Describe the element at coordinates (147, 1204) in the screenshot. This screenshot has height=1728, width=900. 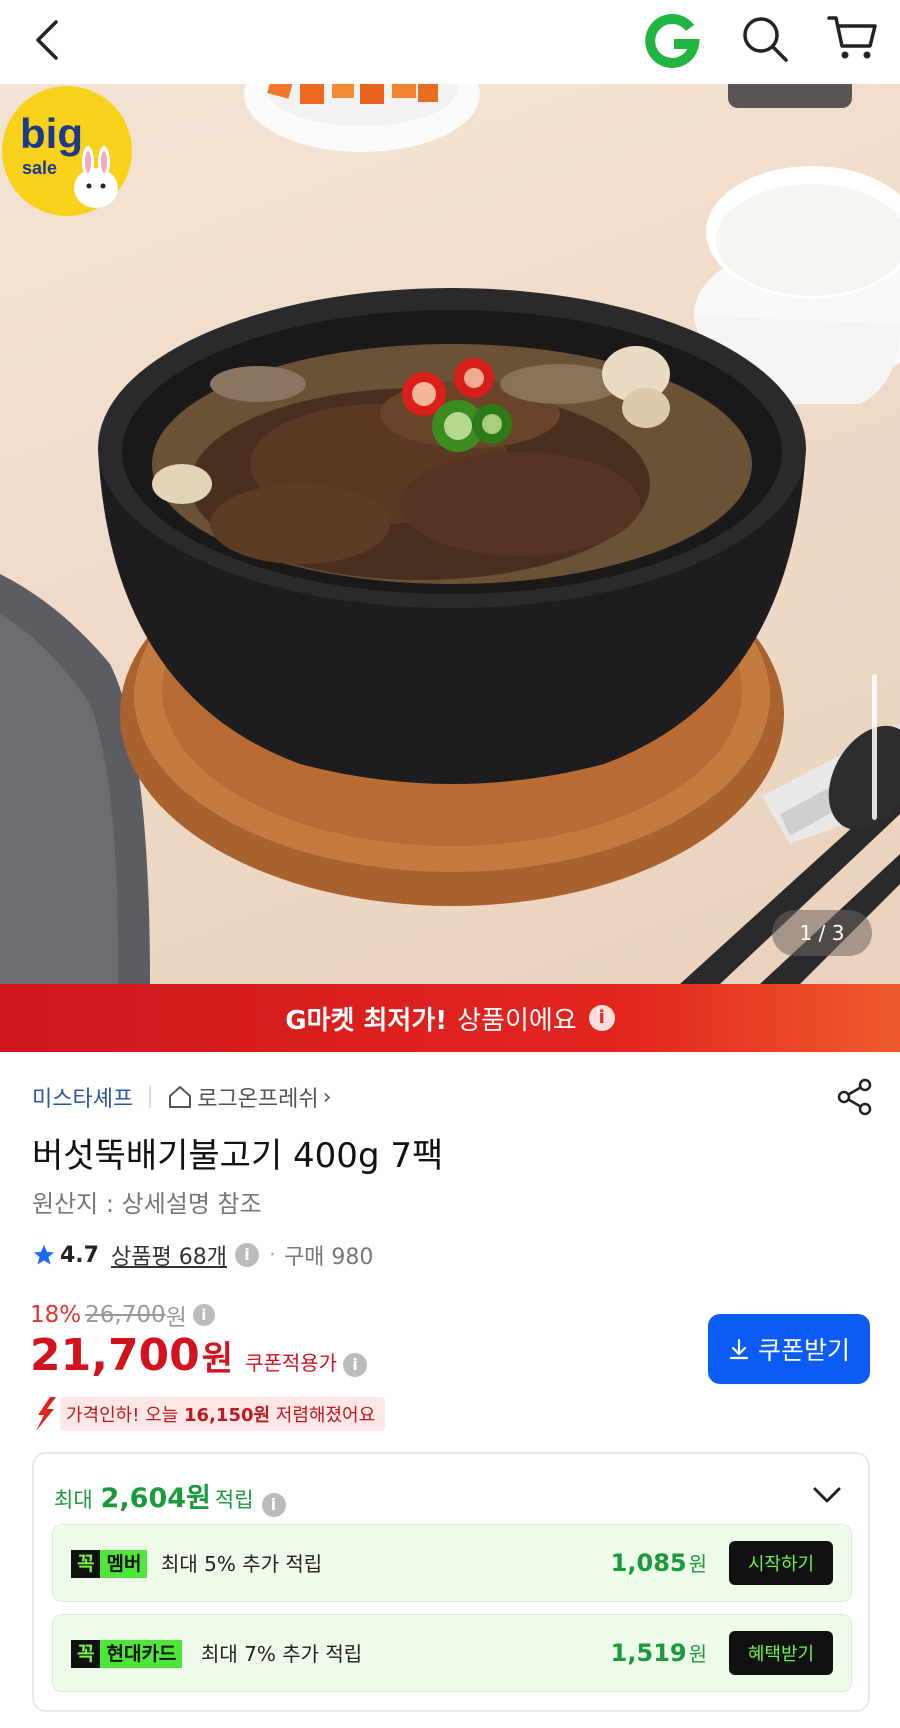
I see `product-origin: 원산지 : 상세설명 참조` at that location.